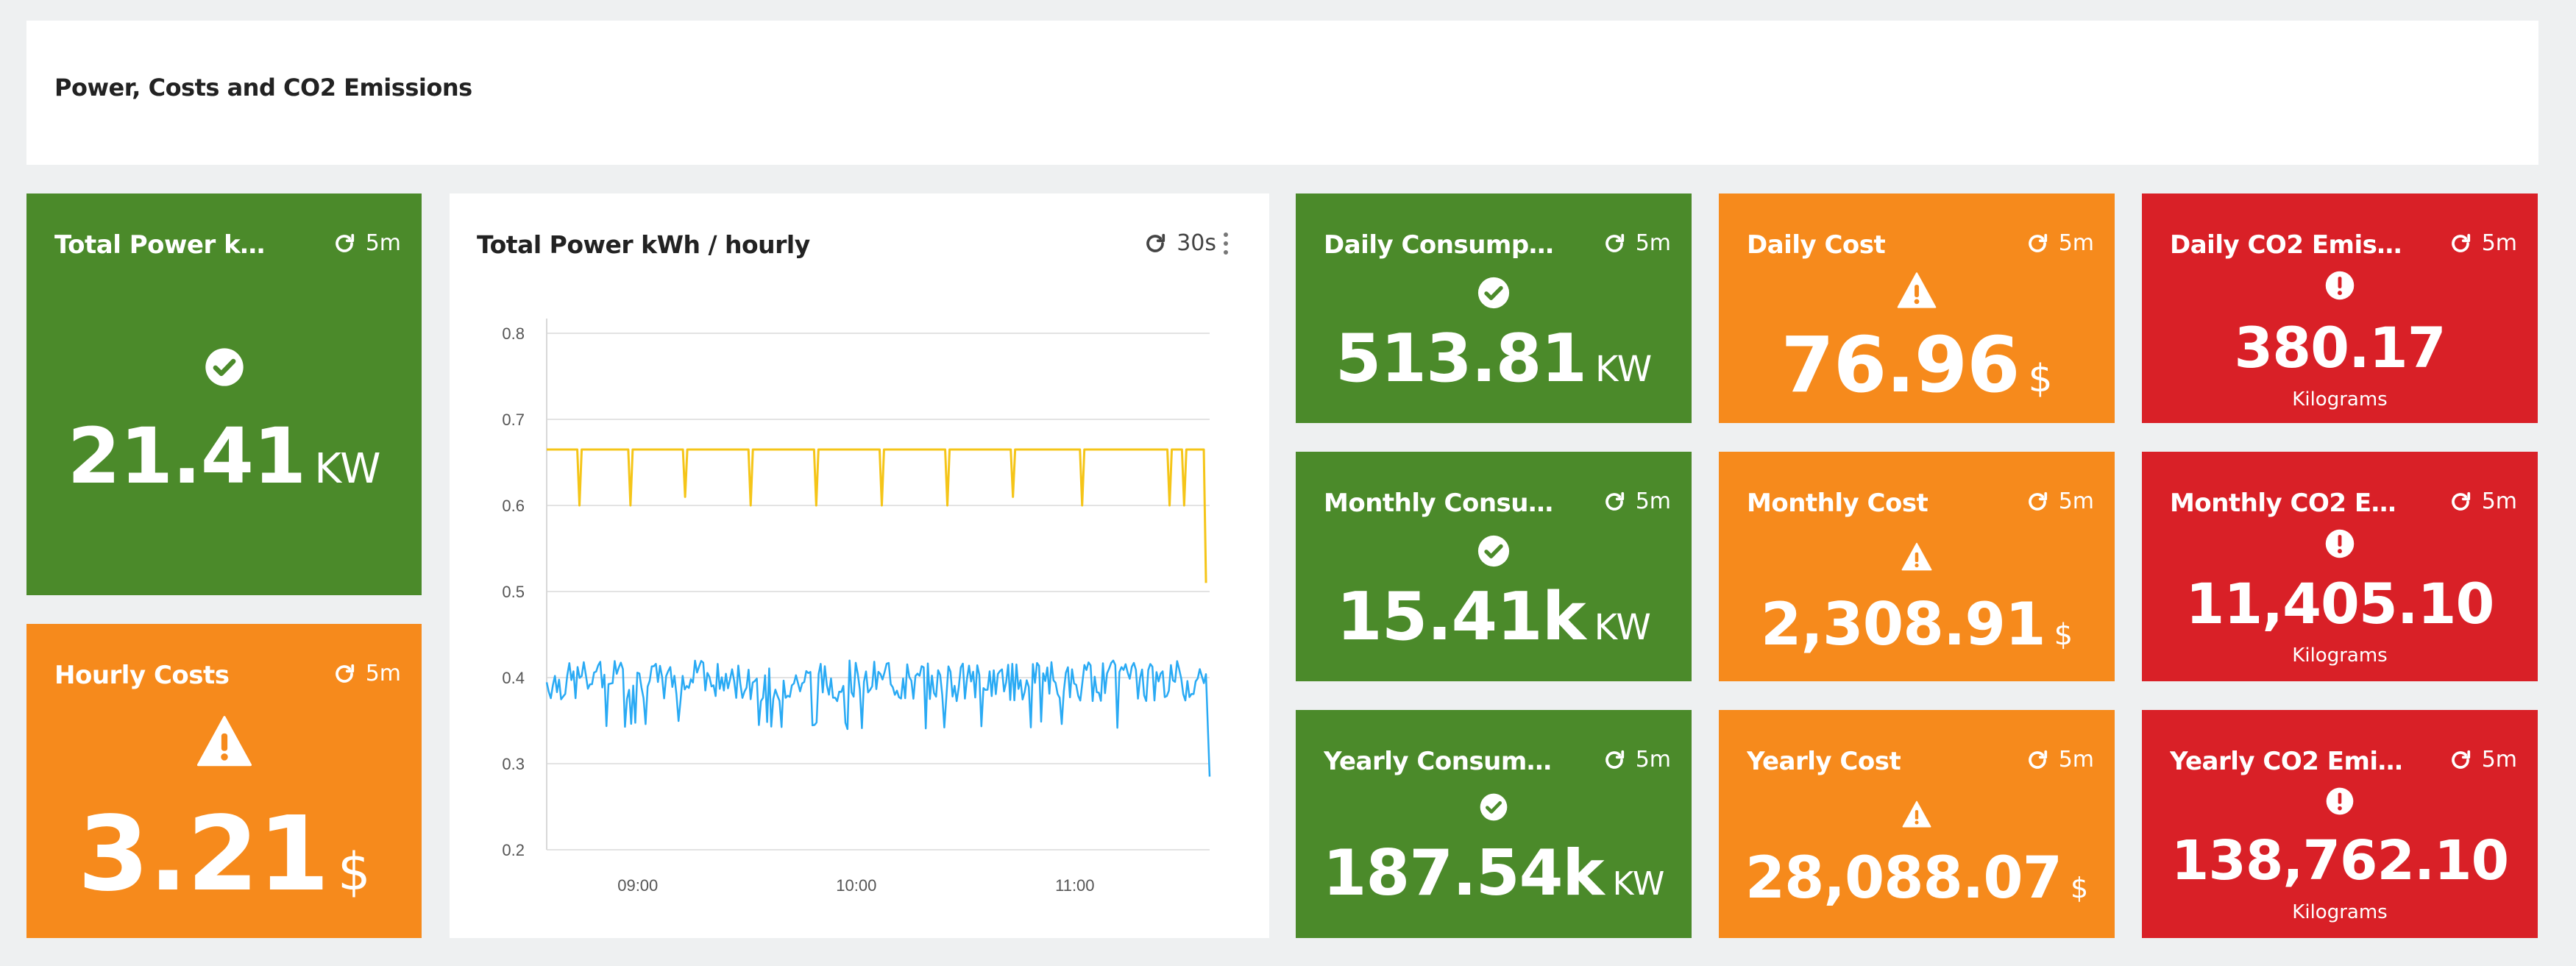 The height and width of the screenshot is (966, 2576). I want to click on y-tick-label: 0.5, so click(513, 592).